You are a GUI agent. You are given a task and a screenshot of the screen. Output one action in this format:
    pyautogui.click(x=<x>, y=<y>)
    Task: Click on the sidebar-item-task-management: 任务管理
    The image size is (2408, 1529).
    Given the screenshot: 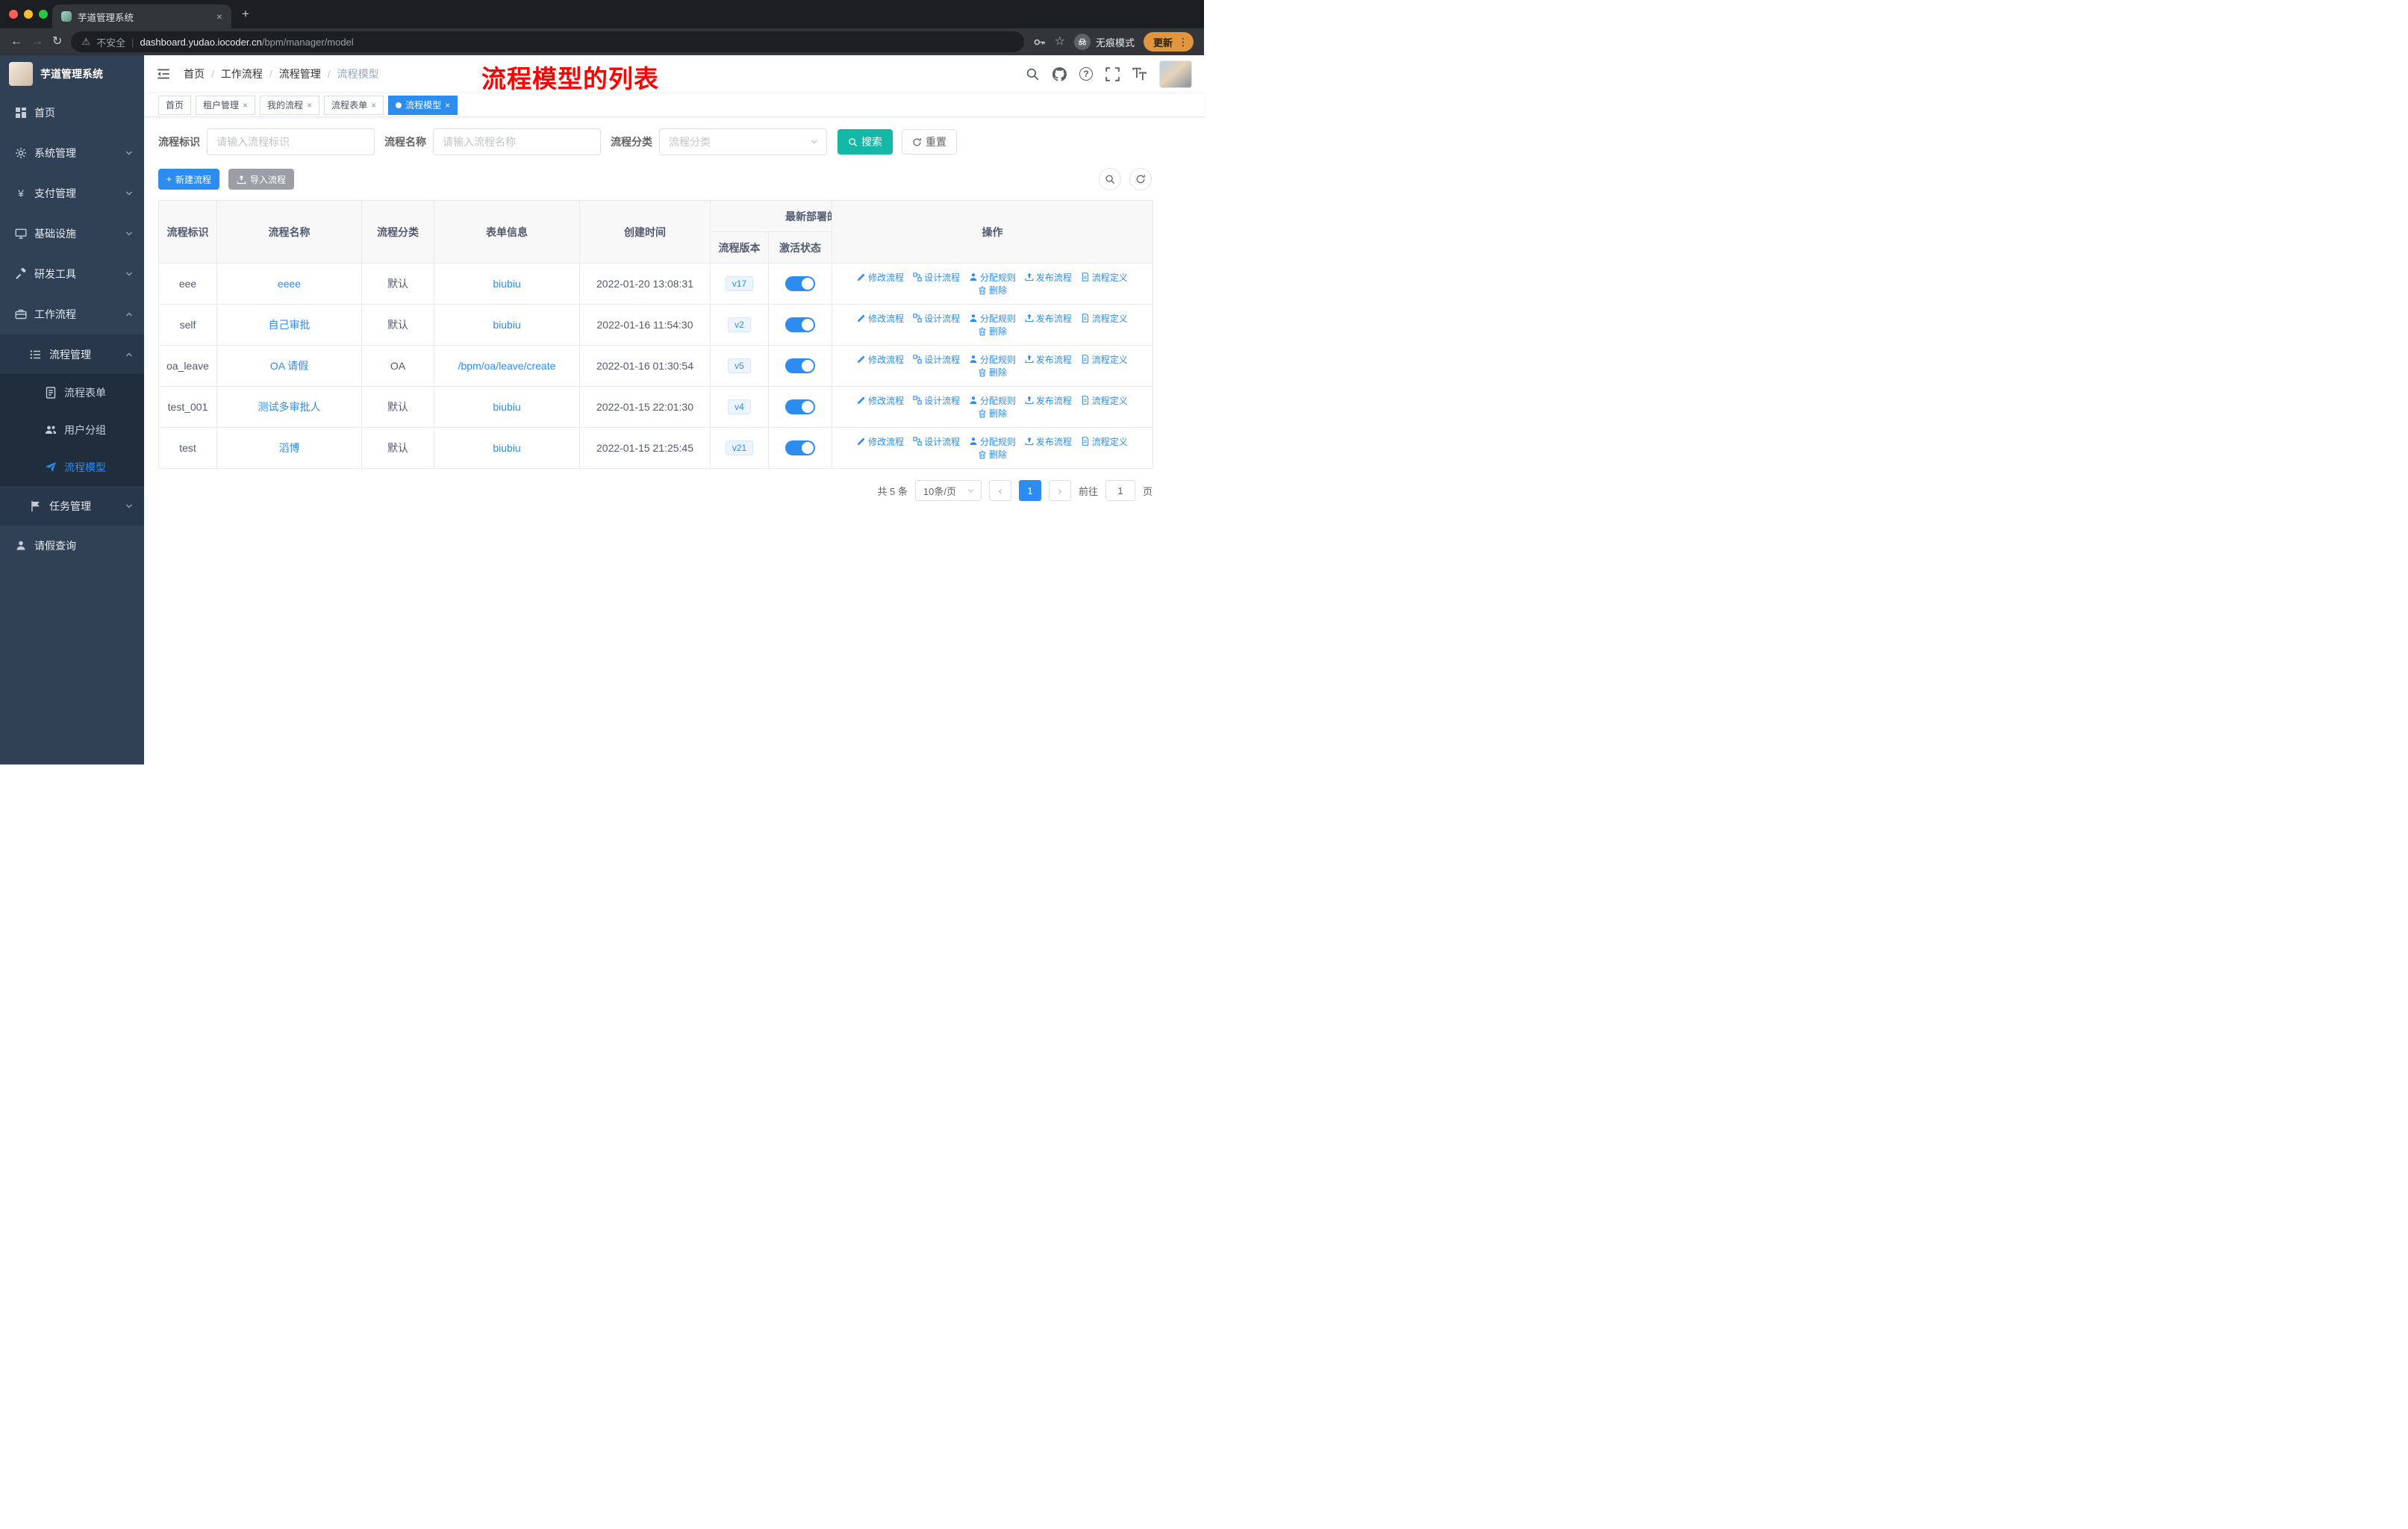 What is the action you would take?
    pyautogui.click(x=72, y=506)
    